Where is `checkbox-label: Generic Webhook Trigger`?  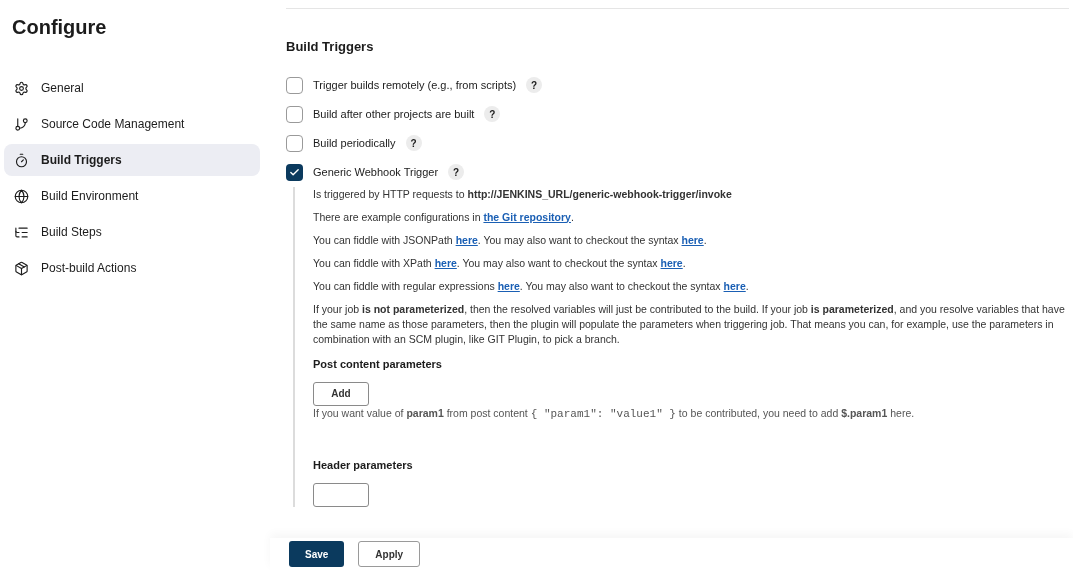 checkbox-label: Generic Webhook Trigger is located at coordinates (376, 172).